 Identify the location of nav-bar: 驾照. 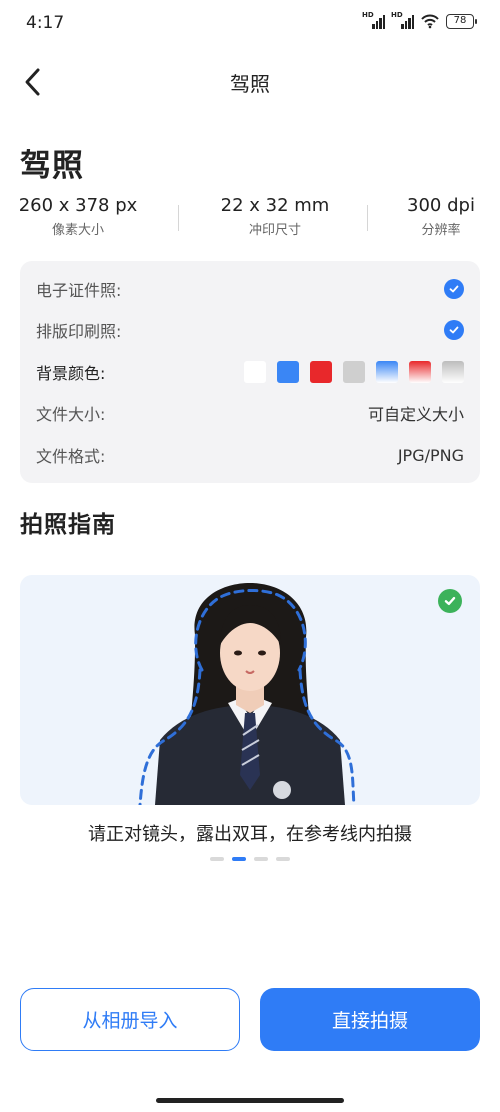
(250, 80).